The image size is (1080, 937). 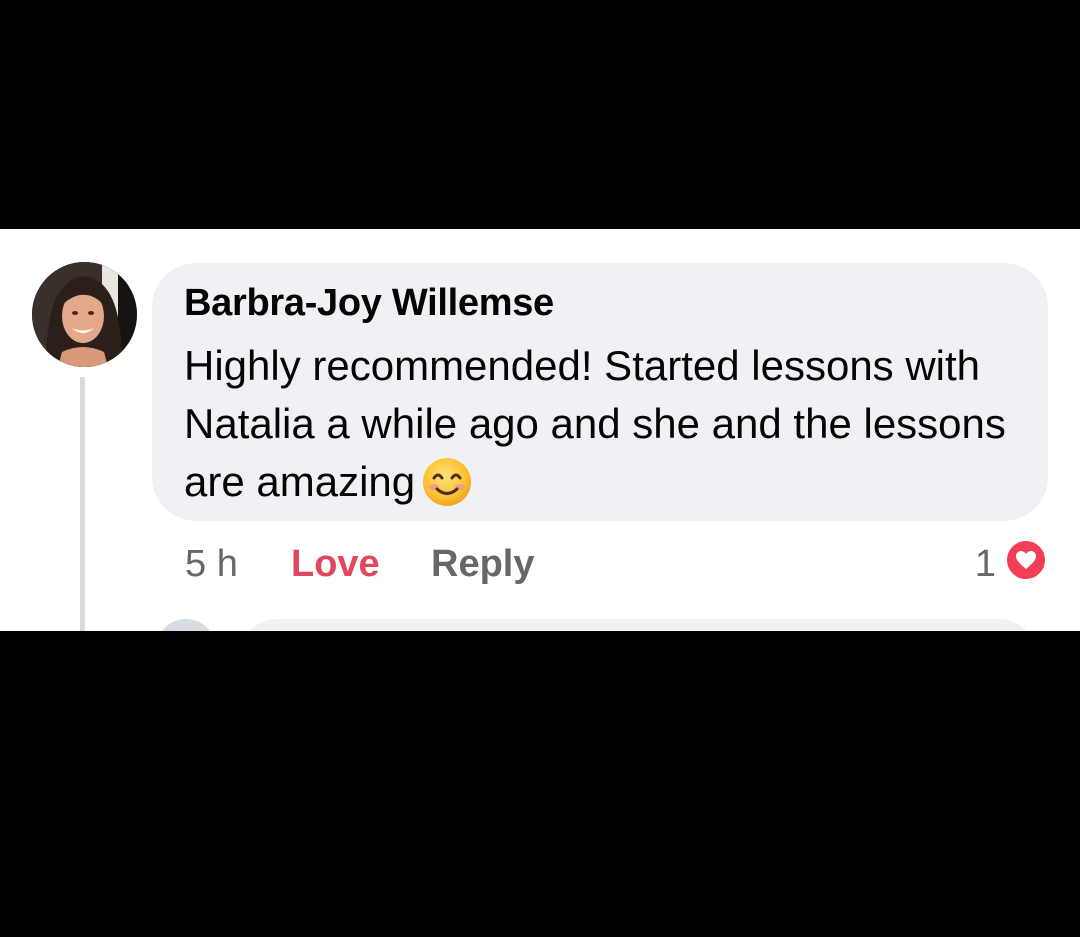 I want to click on smiling-face-emoji-icon, so click(x=447, y=482).